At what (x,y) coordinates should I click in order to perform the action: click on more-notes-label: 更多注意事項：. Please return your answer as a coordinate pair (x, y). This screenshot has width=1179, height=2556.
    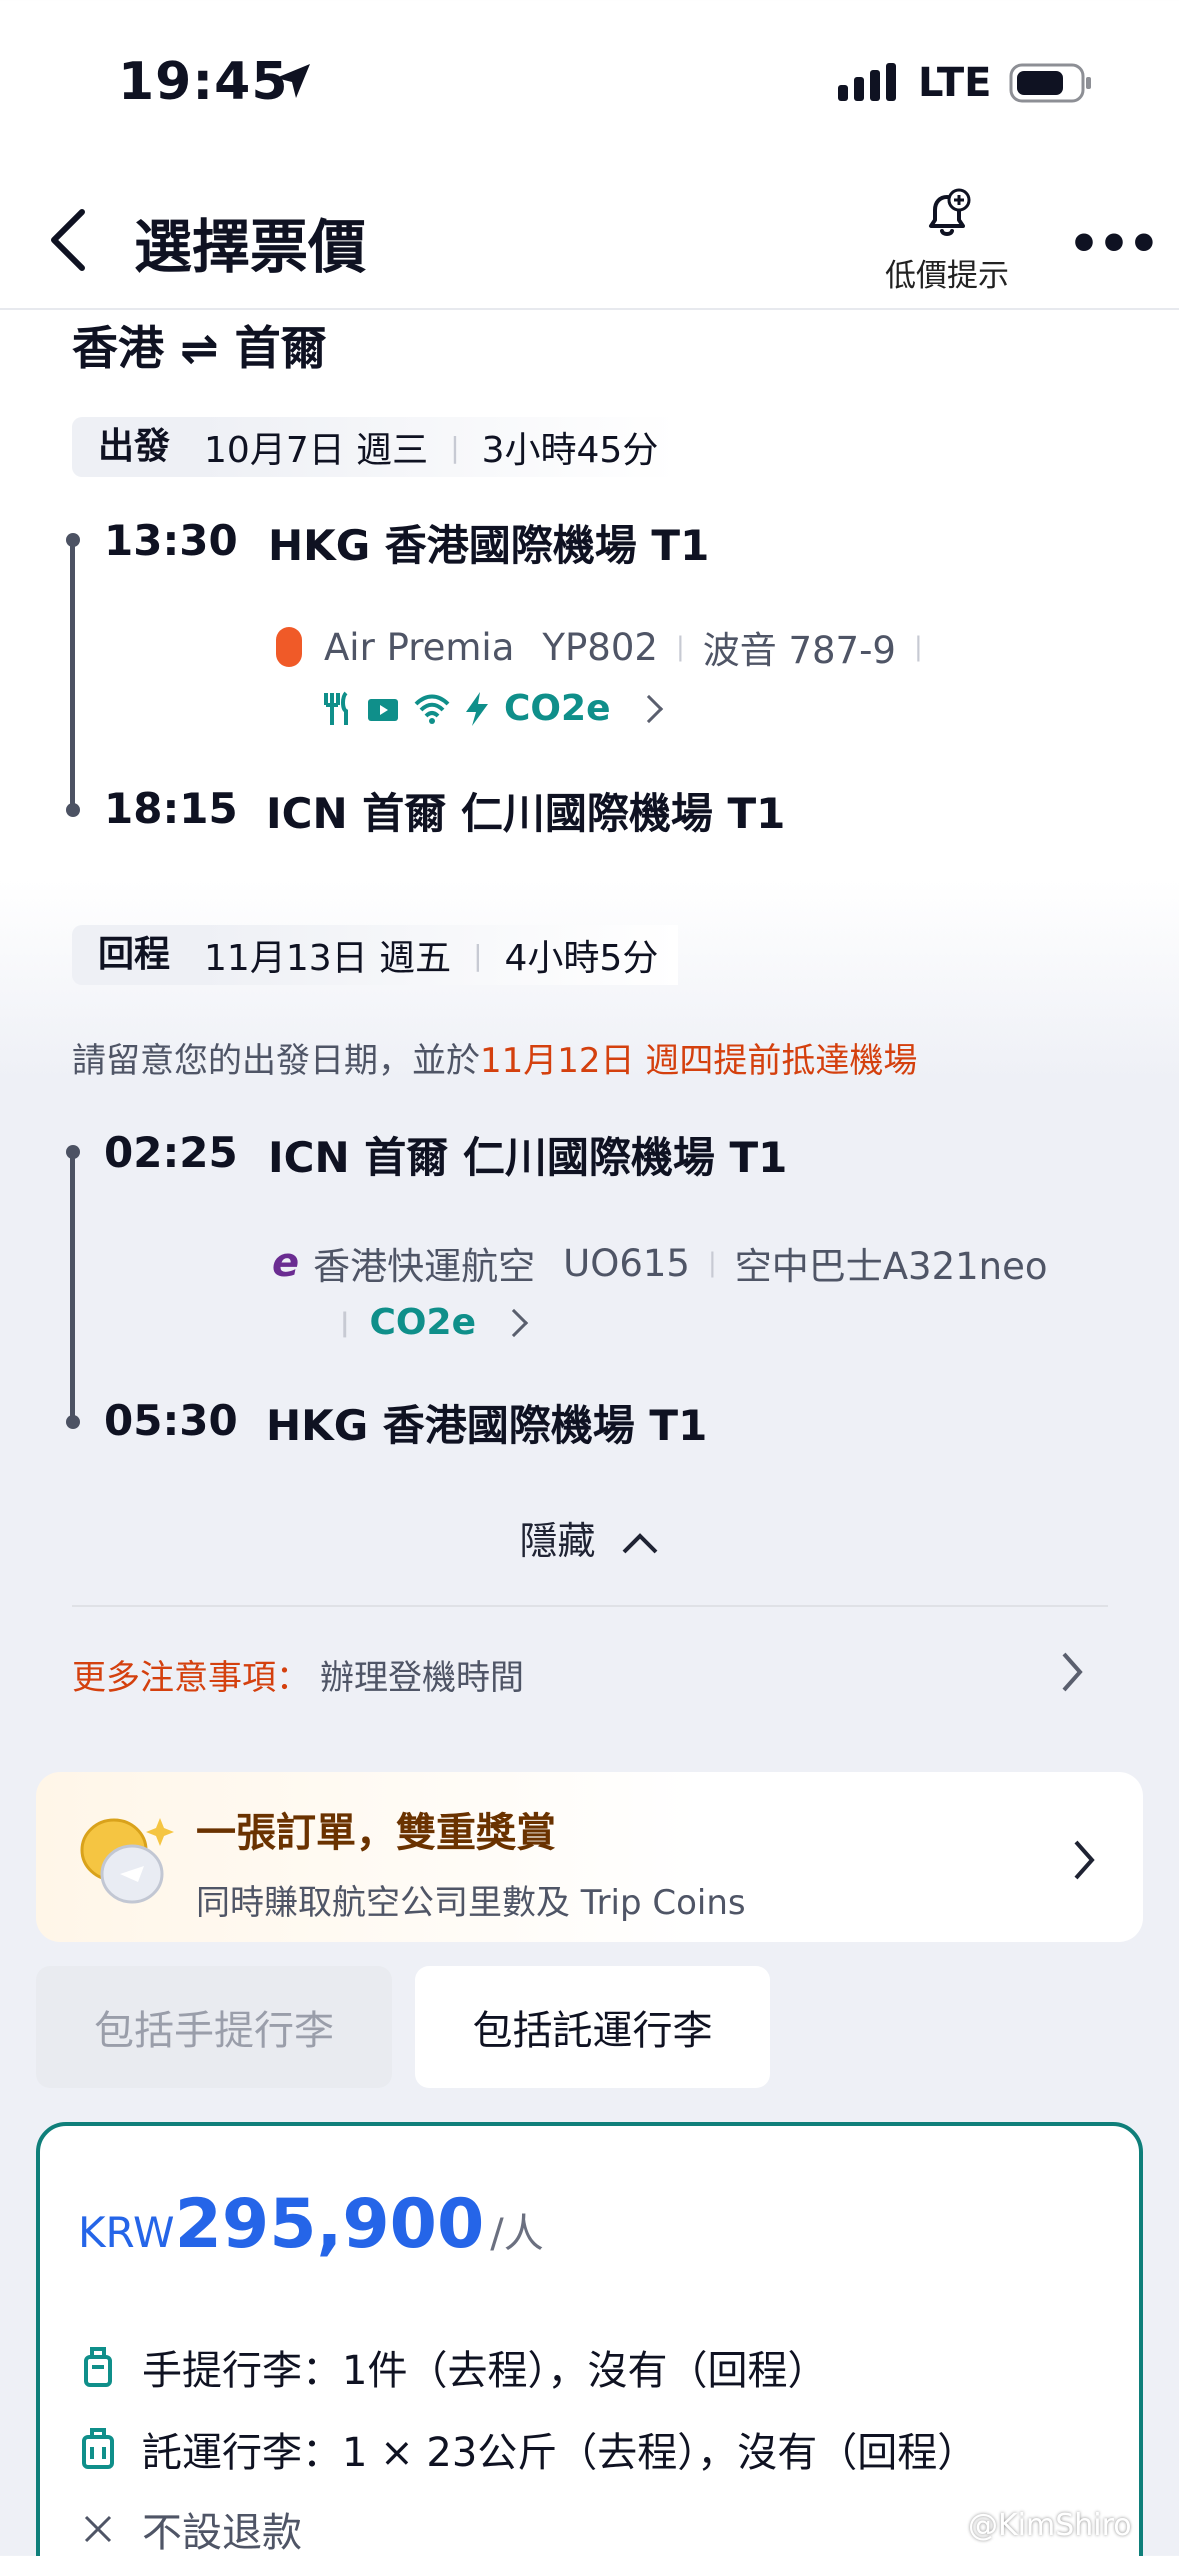
    Looking at the image, I should click on (191, 1678).